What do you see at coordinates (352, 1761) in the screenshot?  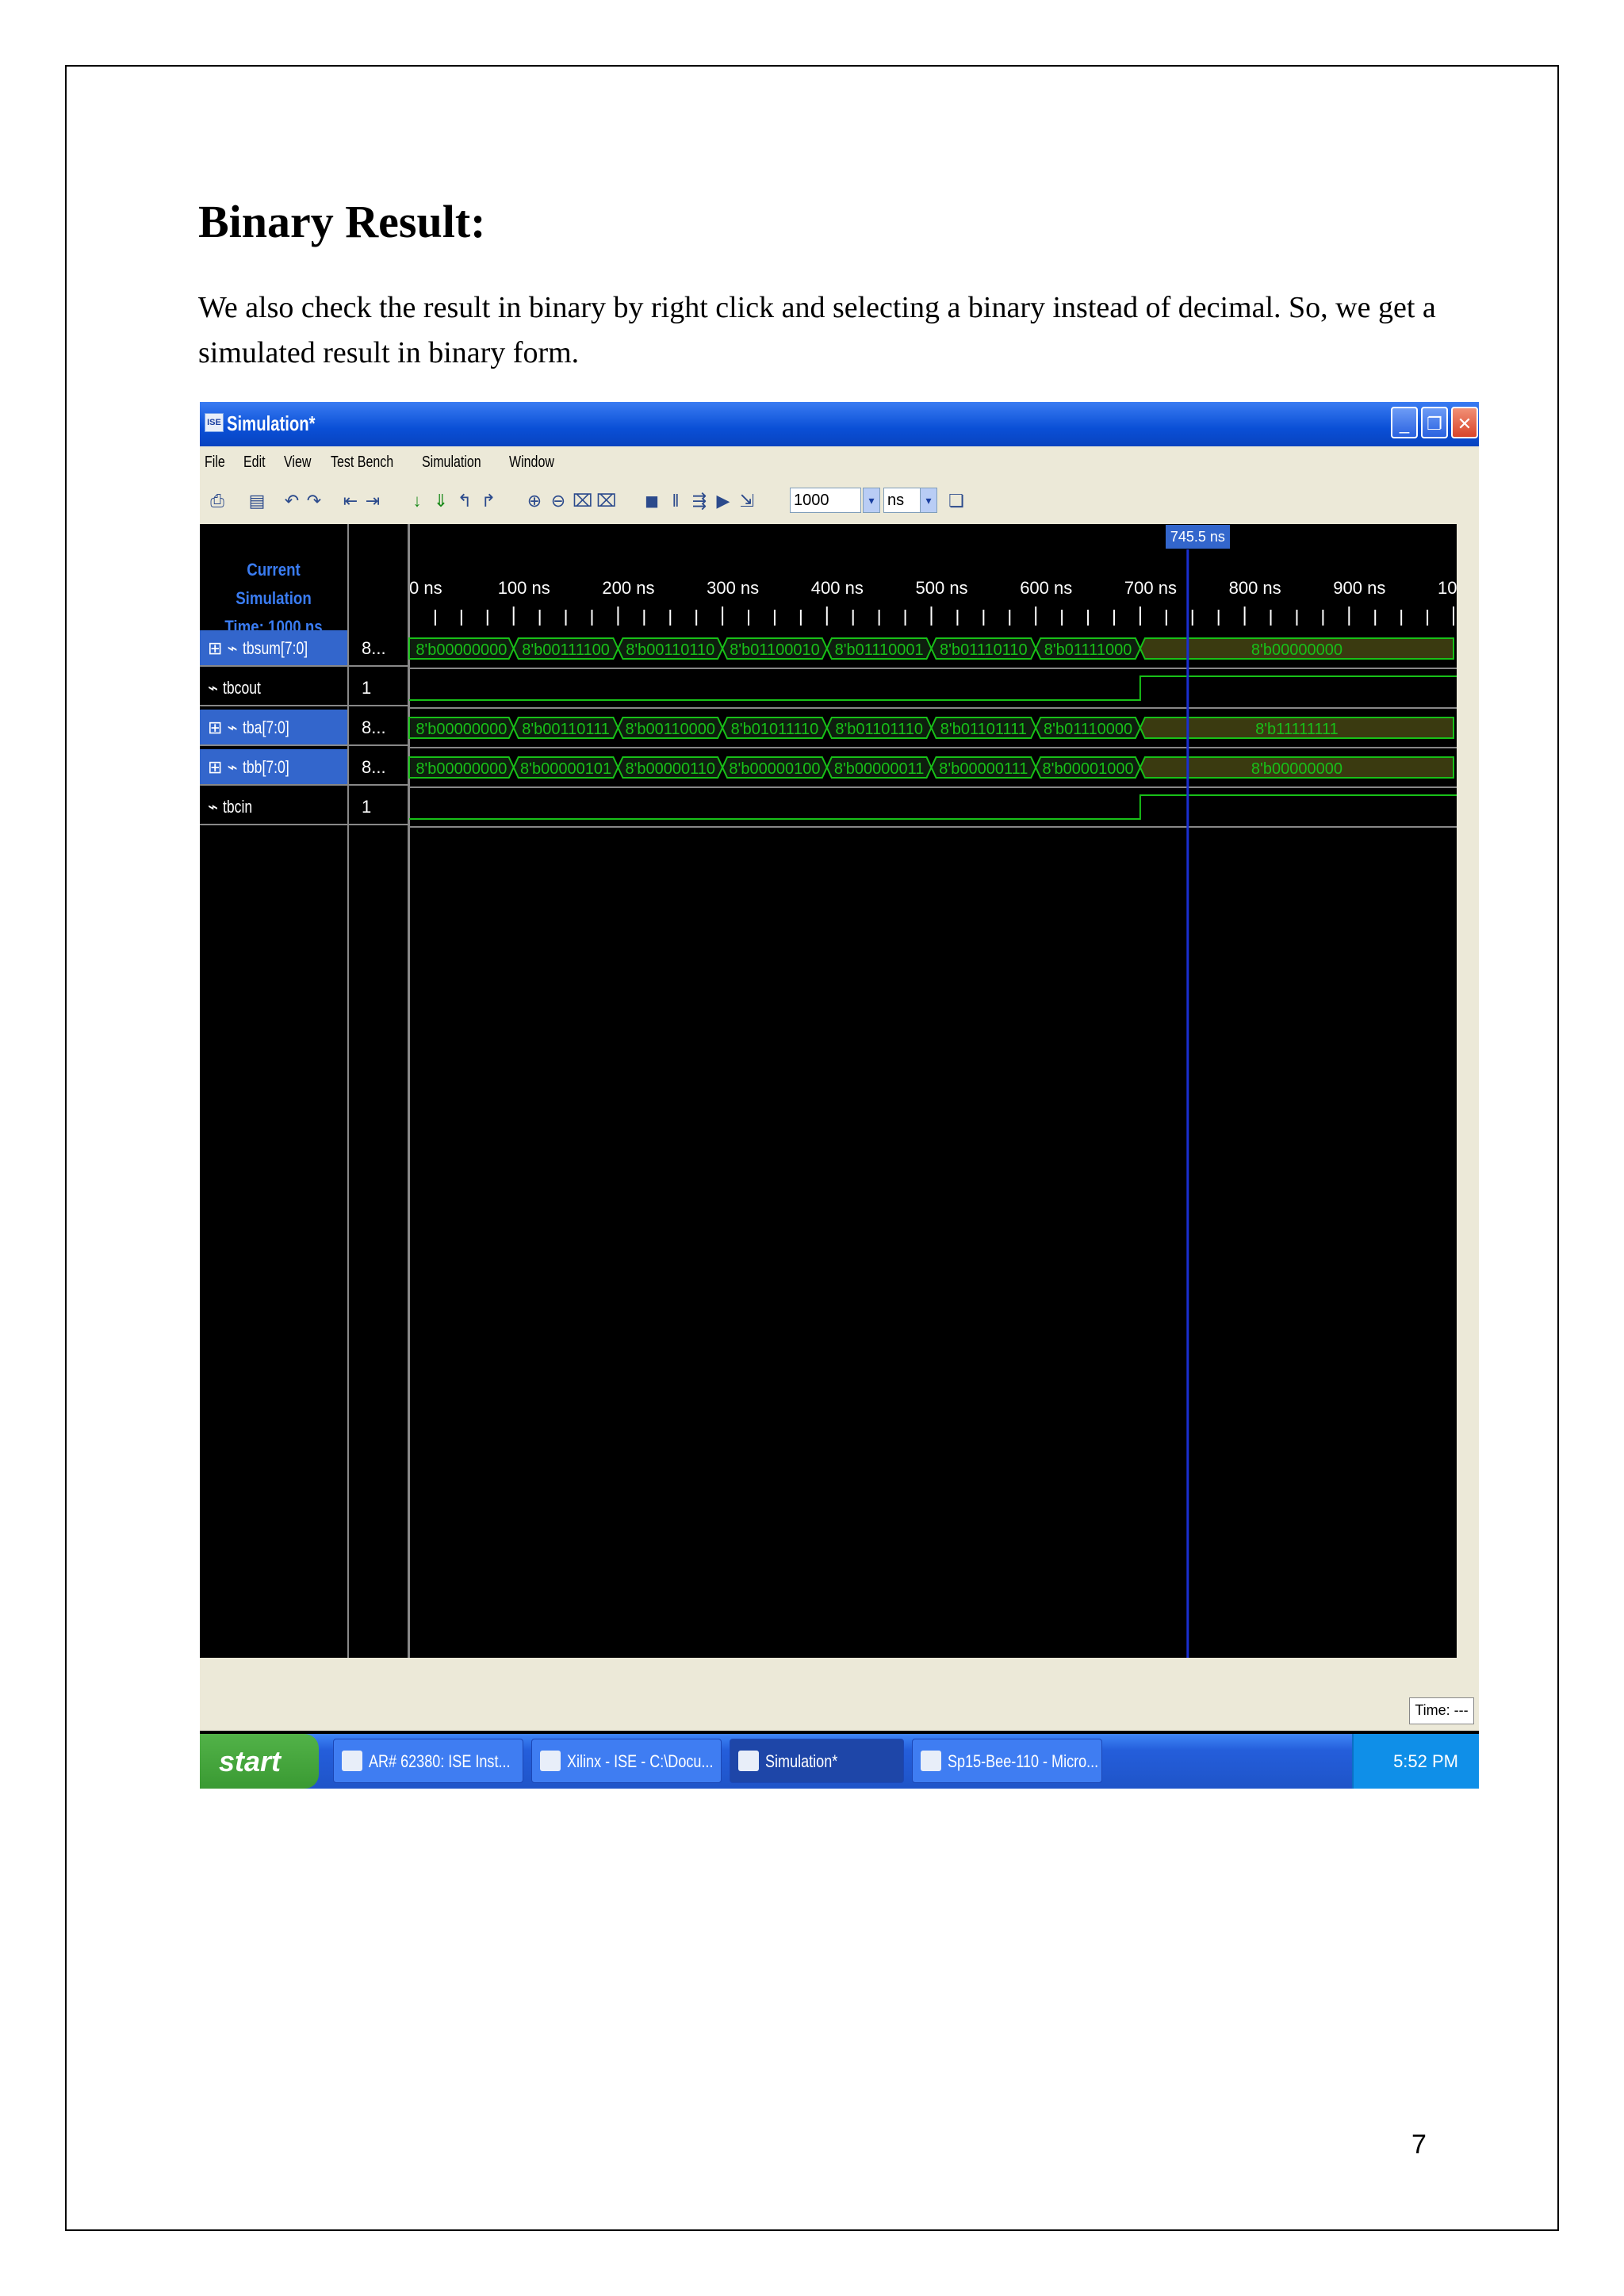 I see `chrome-icon` at bounding box center [352, 1761].